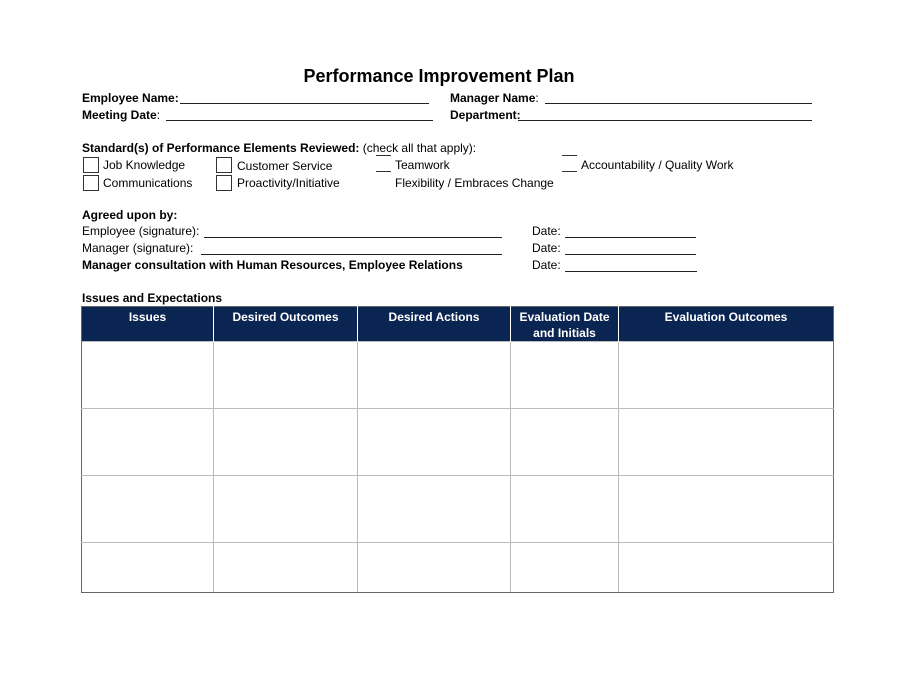 The height and width of the screenshot is (695, 900). Describe the element at coordinates (285, 317) in the screenshot. I see `column-header-desired-outcomes-text: Desired Outcomes` at that location.